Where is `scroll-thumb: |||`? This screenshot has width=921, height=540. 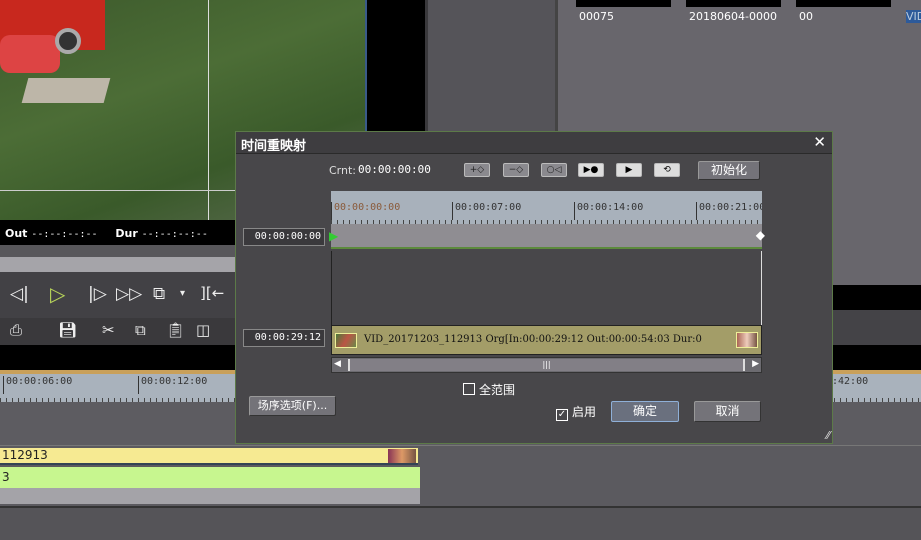 scroll-thumb: ||| is located at coordinates (546, 365).